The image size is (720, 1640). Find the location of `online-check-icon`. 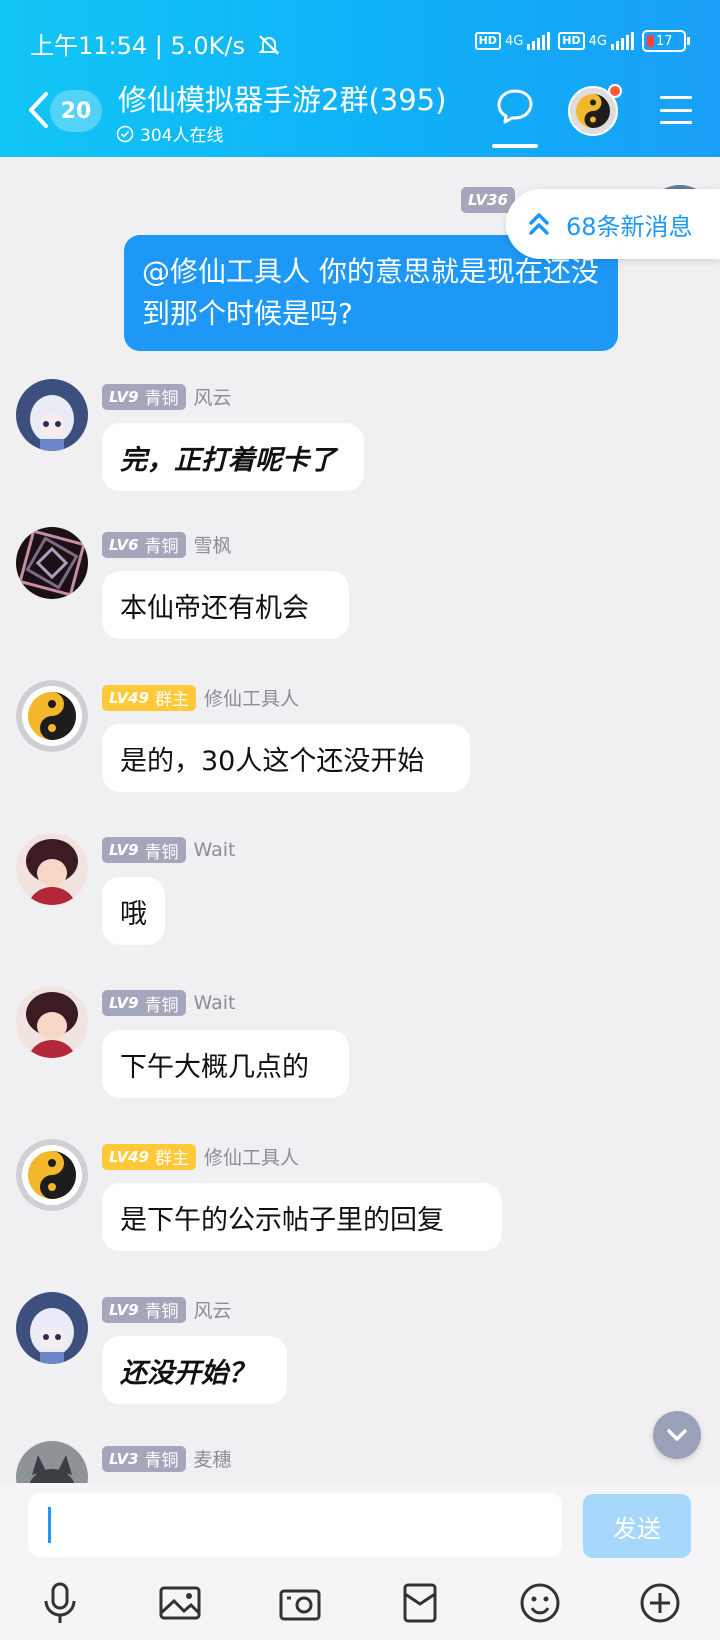

online-check-icon is located at coordinates (125, 133).